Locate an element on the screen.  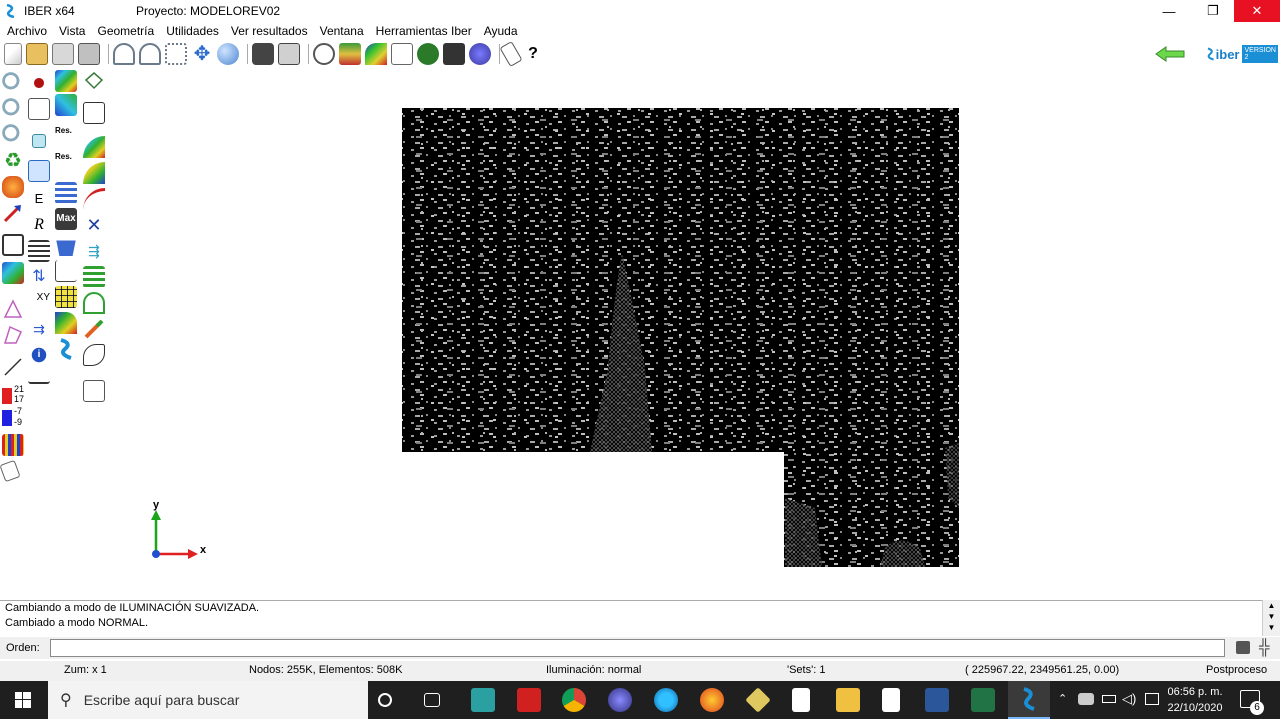
map-result-icon is located at coordinates (66, 81).